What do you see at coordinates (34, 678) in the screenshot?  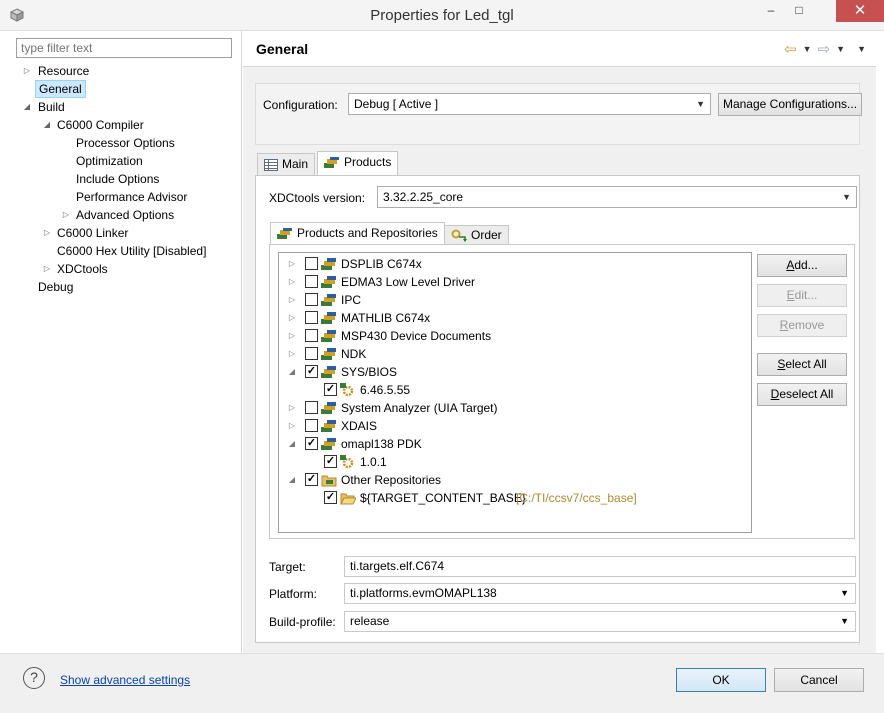 I see `help-icon: ?` at bounding box center [34, 678].